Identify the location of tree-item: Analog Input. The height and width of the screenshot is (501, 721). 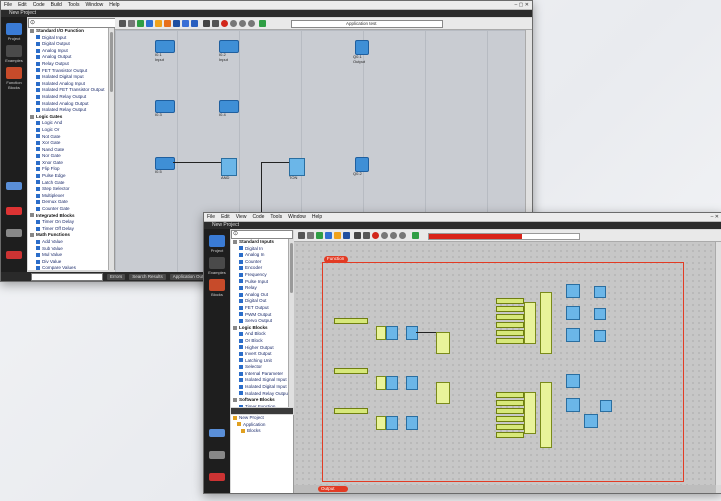
(71, 51).